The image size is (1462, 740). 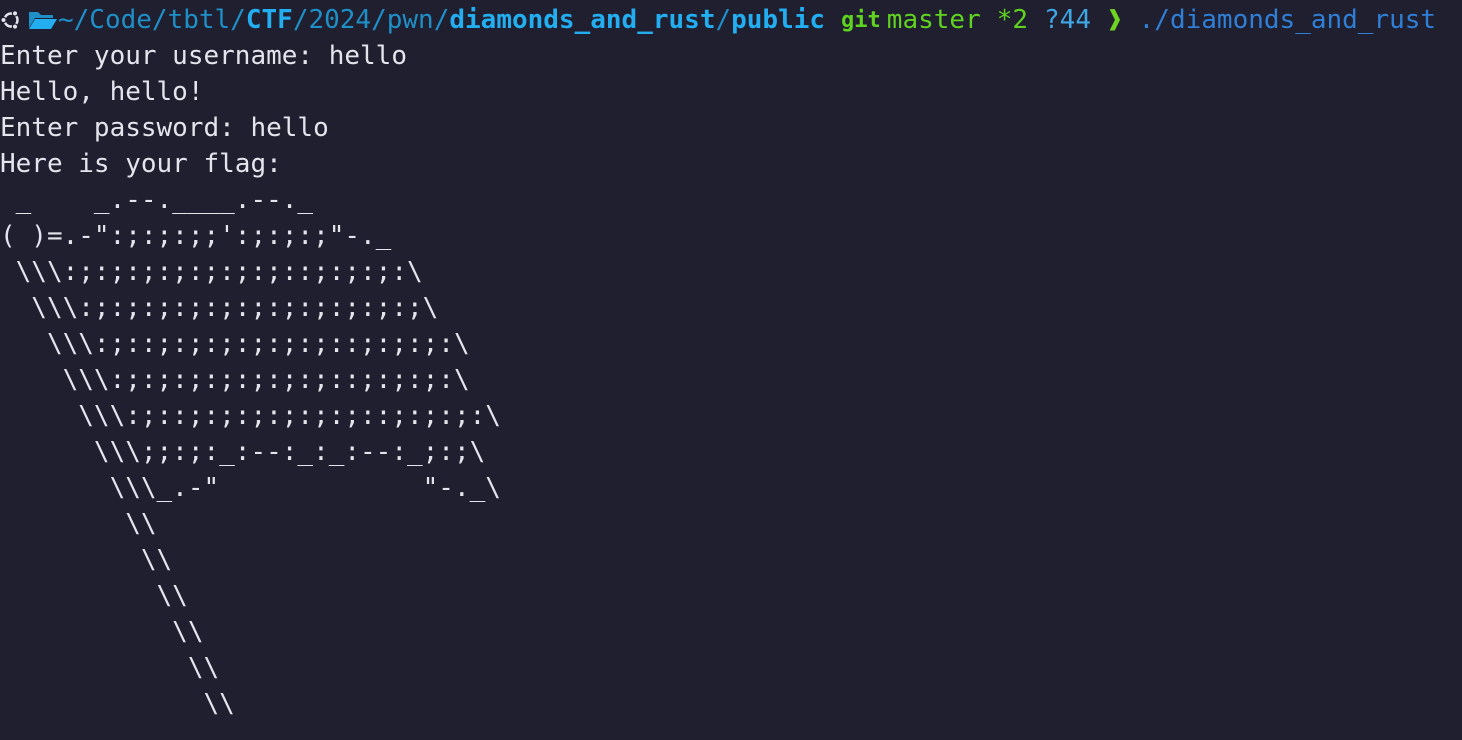 What do you see at coordinates (102, 92) in the screenshot?
I see `output-line-greeting: Hello, hello!` at bounding box center [102, 92].